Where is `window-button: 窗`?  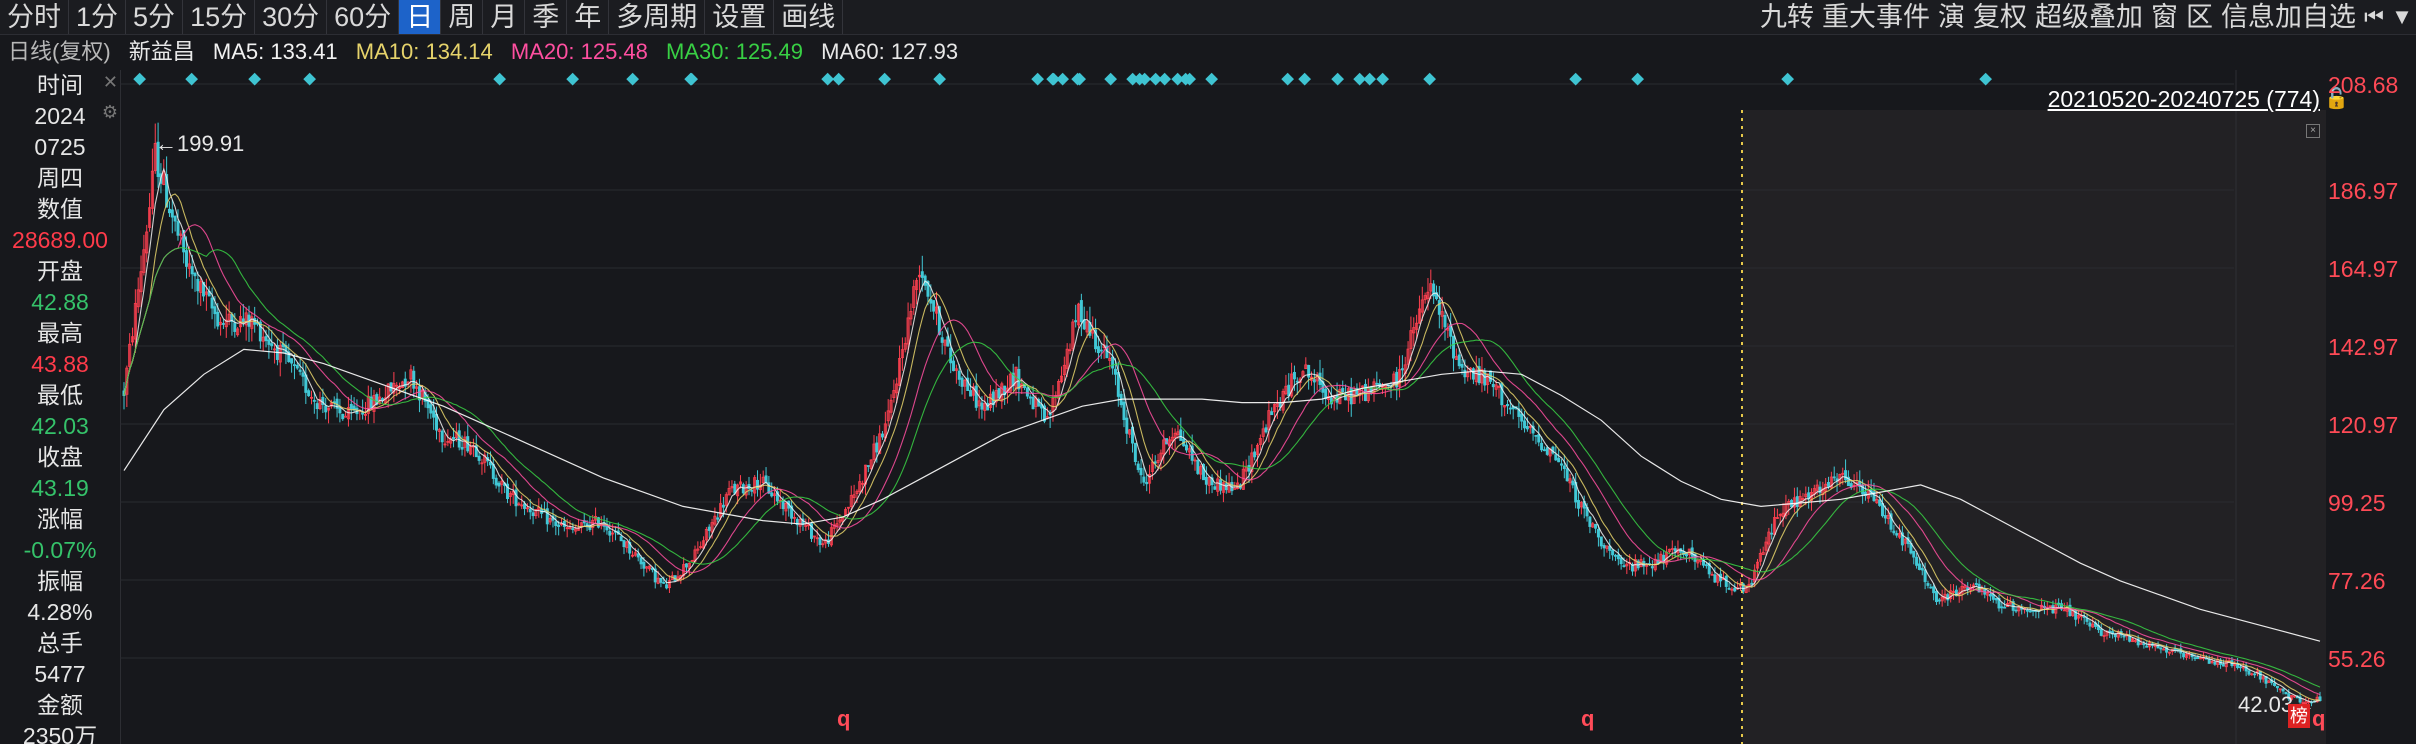 window-button: 窗 is located at coordinates (2164, 17).